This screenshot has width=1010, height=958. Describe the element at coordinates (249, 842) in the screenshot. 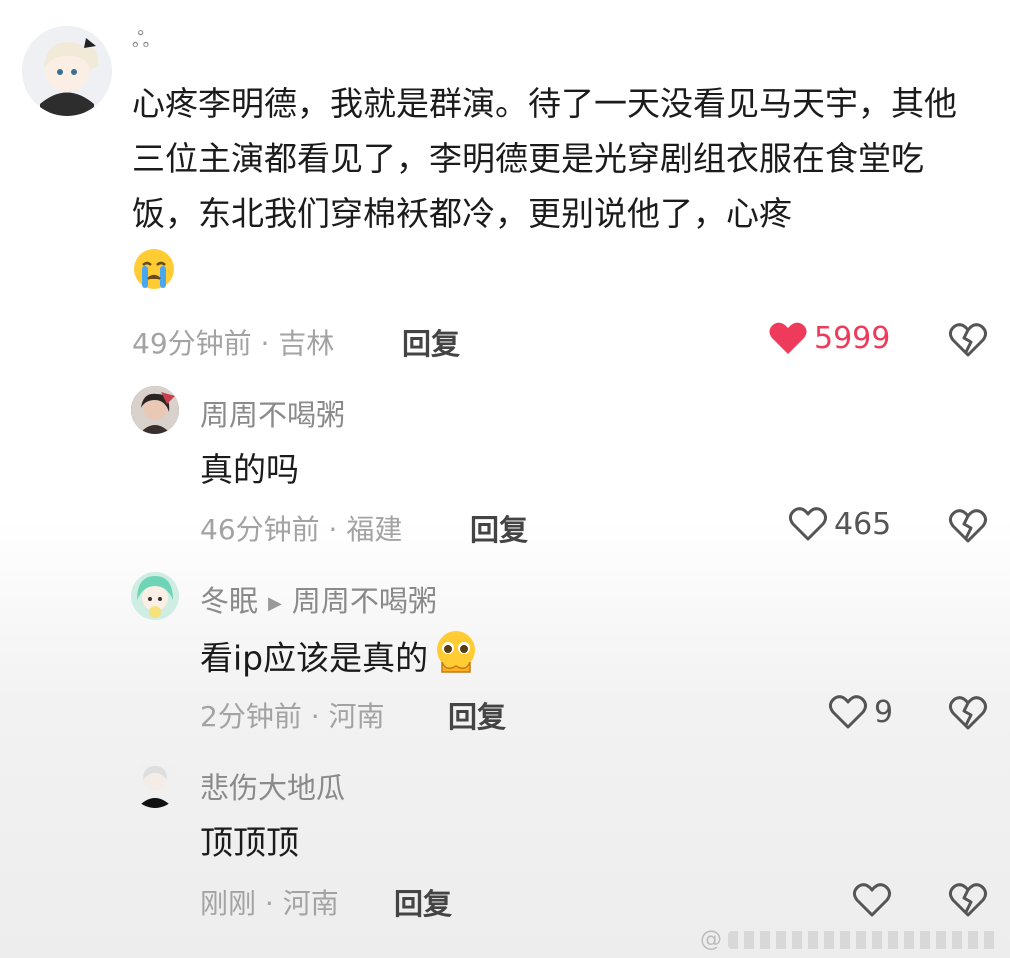

I see `comment-text: 顶顶顶` at that location.